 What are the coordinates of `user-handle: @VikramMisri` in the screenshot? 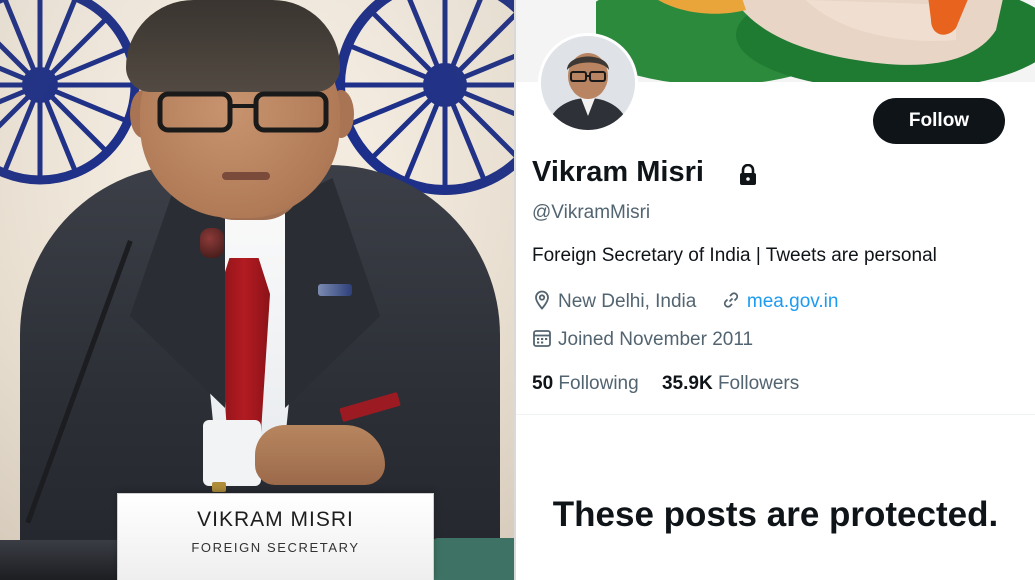 It's located at (591, 212).